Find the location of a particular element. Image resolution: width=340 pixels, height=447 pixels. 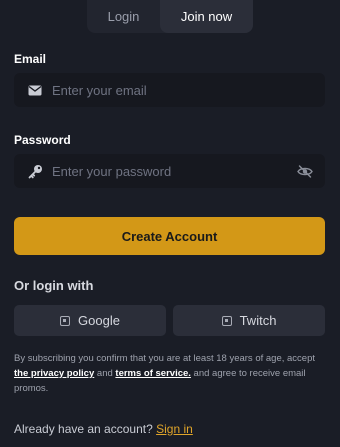

email-field-wrapper is located at coordinates (169, 90).